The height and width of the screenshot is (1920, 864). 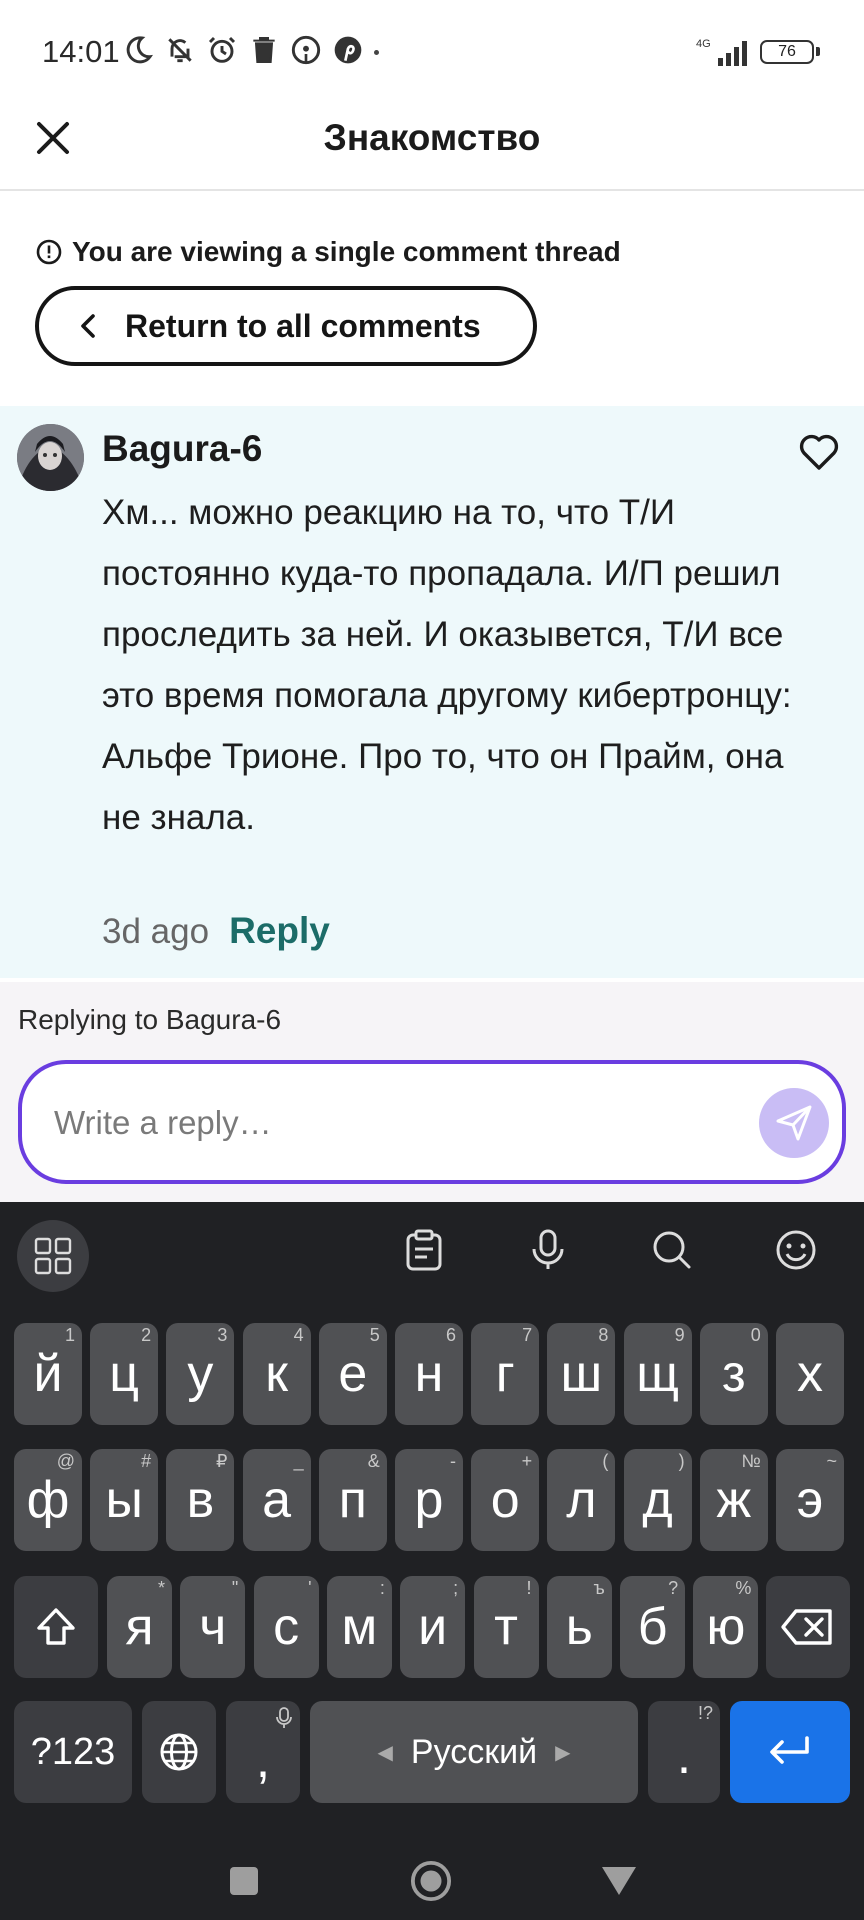 I want to click on send-icon, so click(x=794, y=1123).